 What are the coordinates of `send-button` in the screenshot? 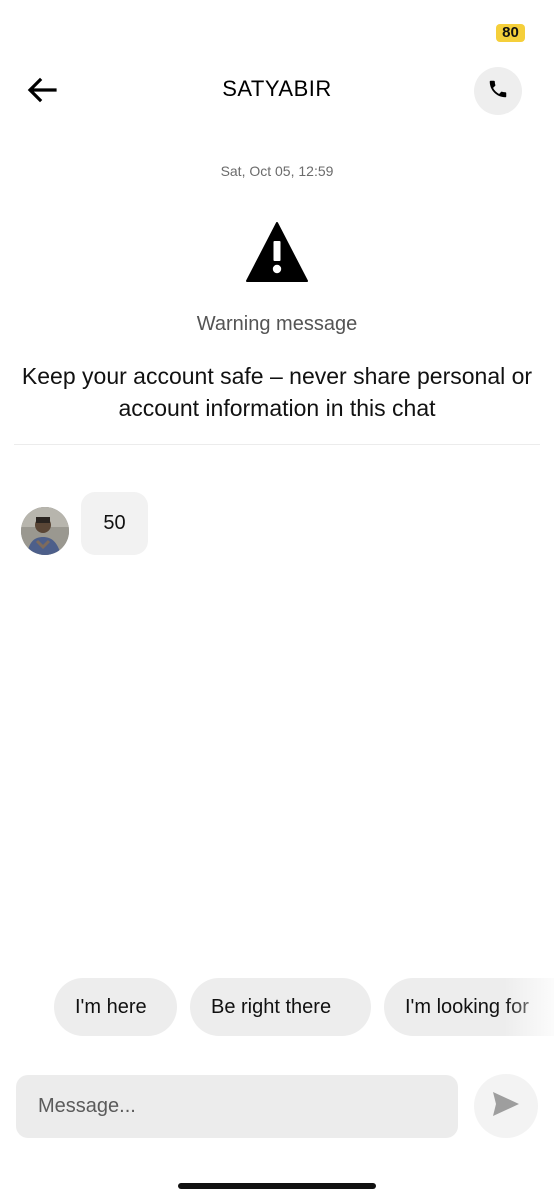 It's located at (506, 1106).